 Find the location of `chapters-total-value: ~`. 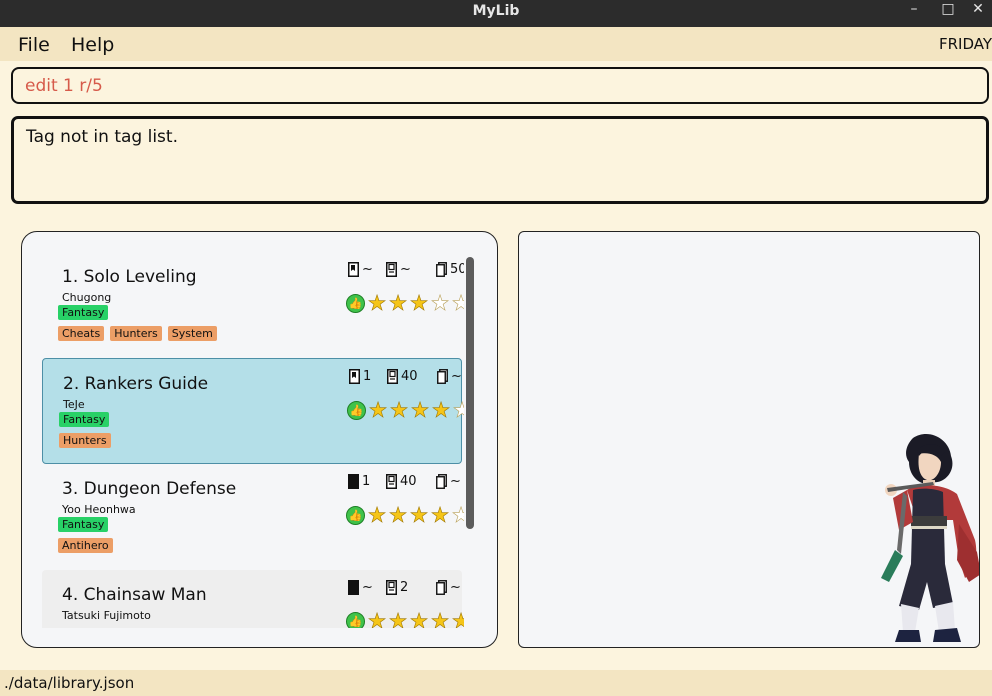

chapters-total-value: ~ is located at coordinates (405, 269).